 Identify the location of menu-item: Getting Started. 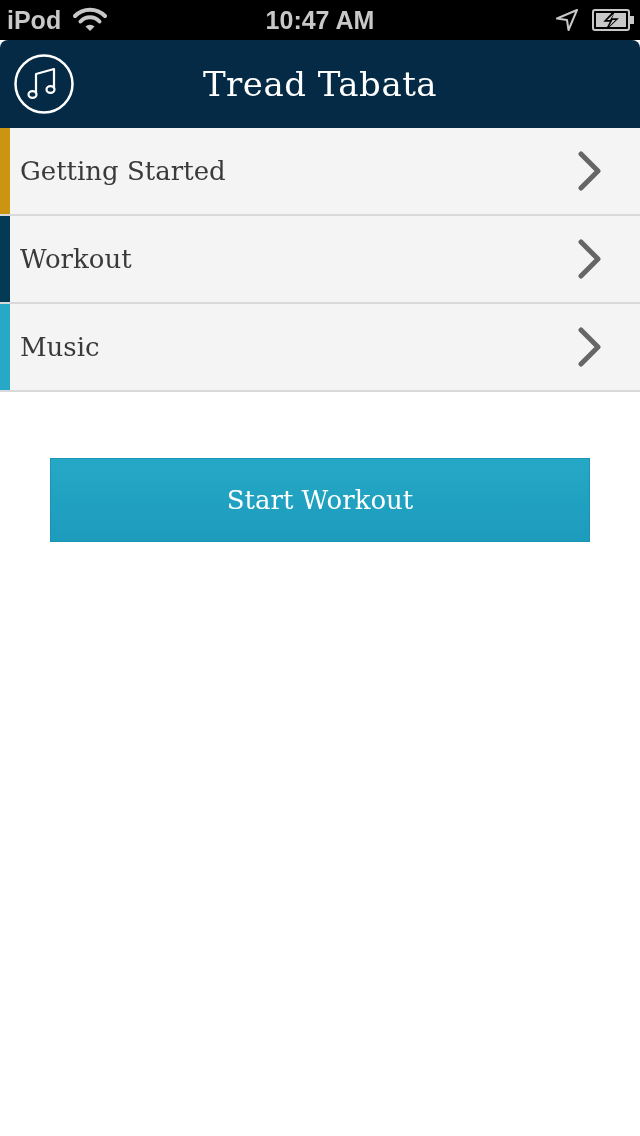
(320, 172).